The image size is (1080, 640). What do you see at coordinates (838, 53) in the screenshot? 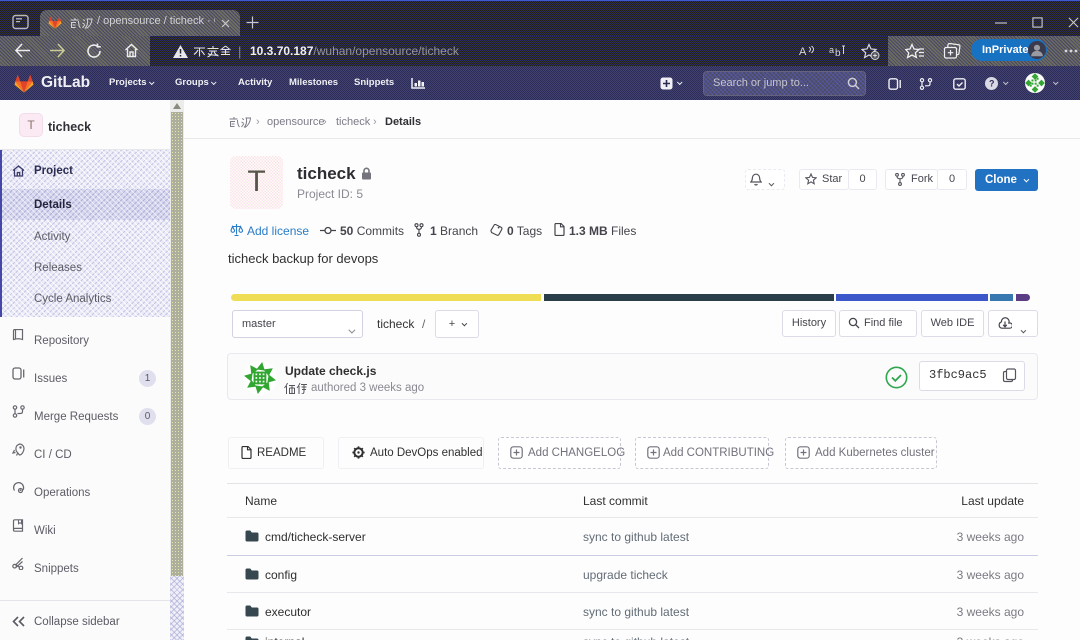
I see `svg-text: b` at bounding box center [838, 53].